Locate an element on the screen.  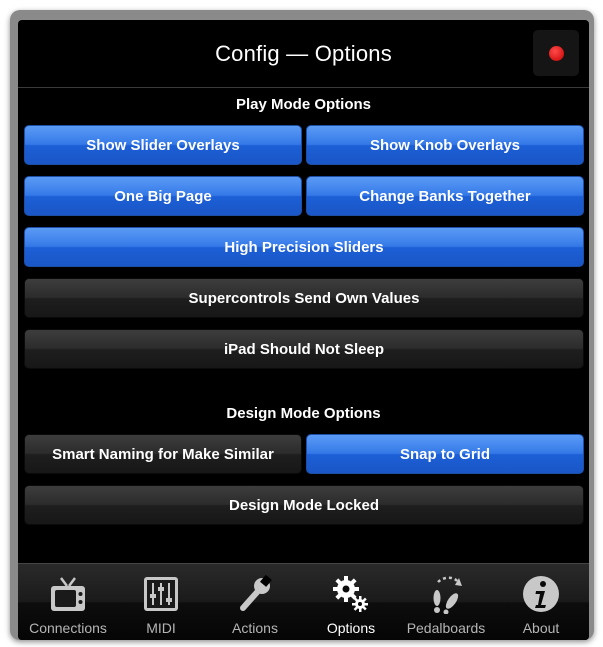
play-mode-section-title: Play Mode Options is located at coordinates (303, 104).